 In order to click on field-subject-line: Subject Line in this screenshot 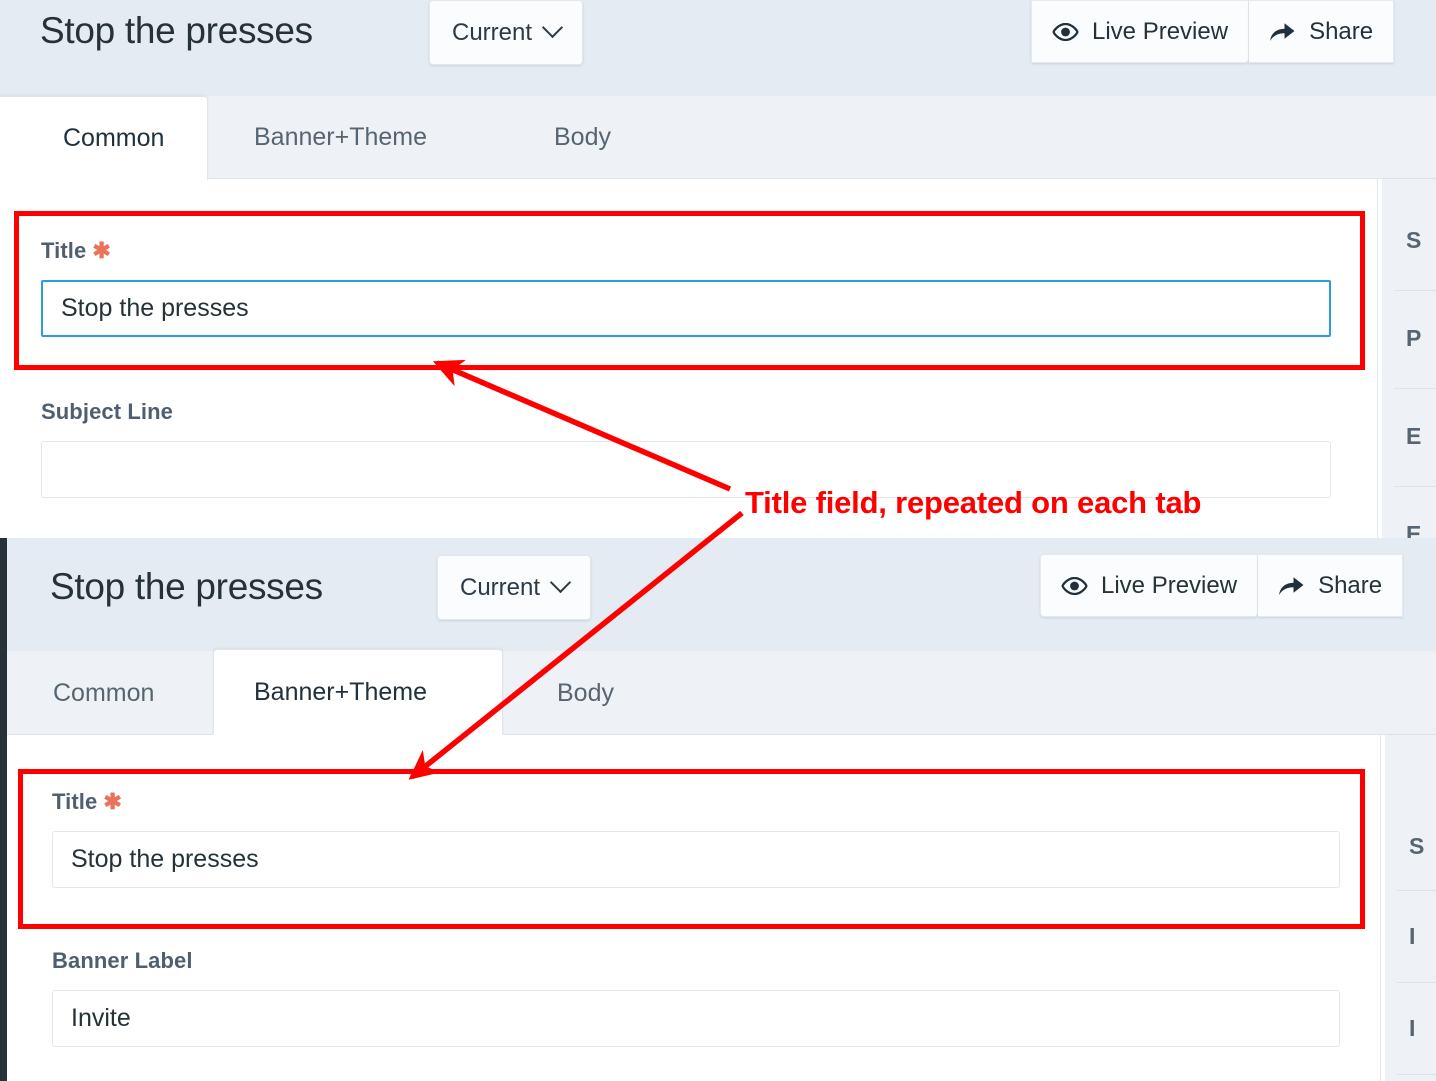, I will do `click(686, 448)`.